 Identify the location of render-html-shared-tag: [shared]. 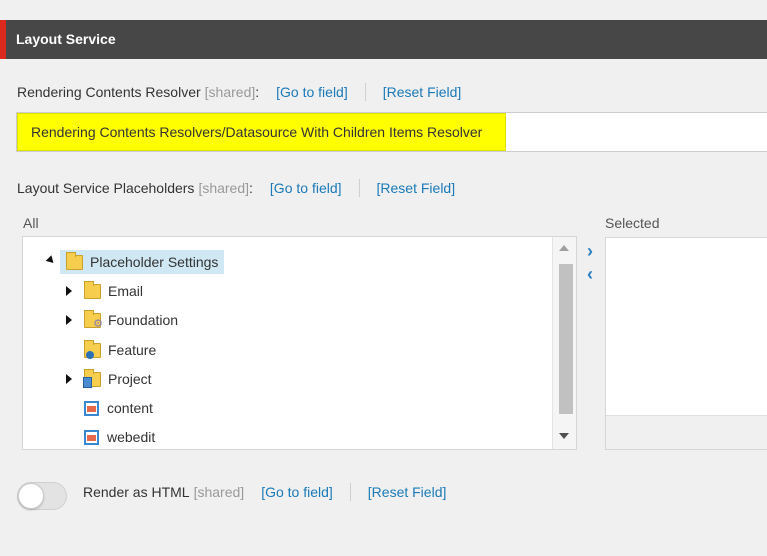
(219, 492).